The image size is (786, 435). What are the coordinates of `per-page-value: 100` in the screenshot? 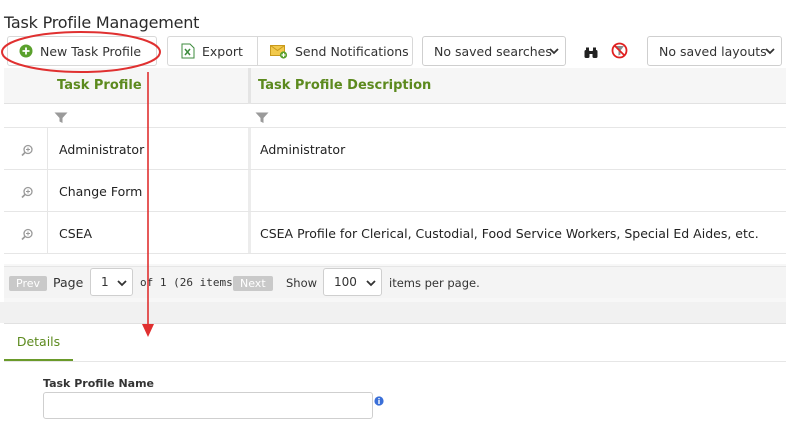 It's located at (345, 282).